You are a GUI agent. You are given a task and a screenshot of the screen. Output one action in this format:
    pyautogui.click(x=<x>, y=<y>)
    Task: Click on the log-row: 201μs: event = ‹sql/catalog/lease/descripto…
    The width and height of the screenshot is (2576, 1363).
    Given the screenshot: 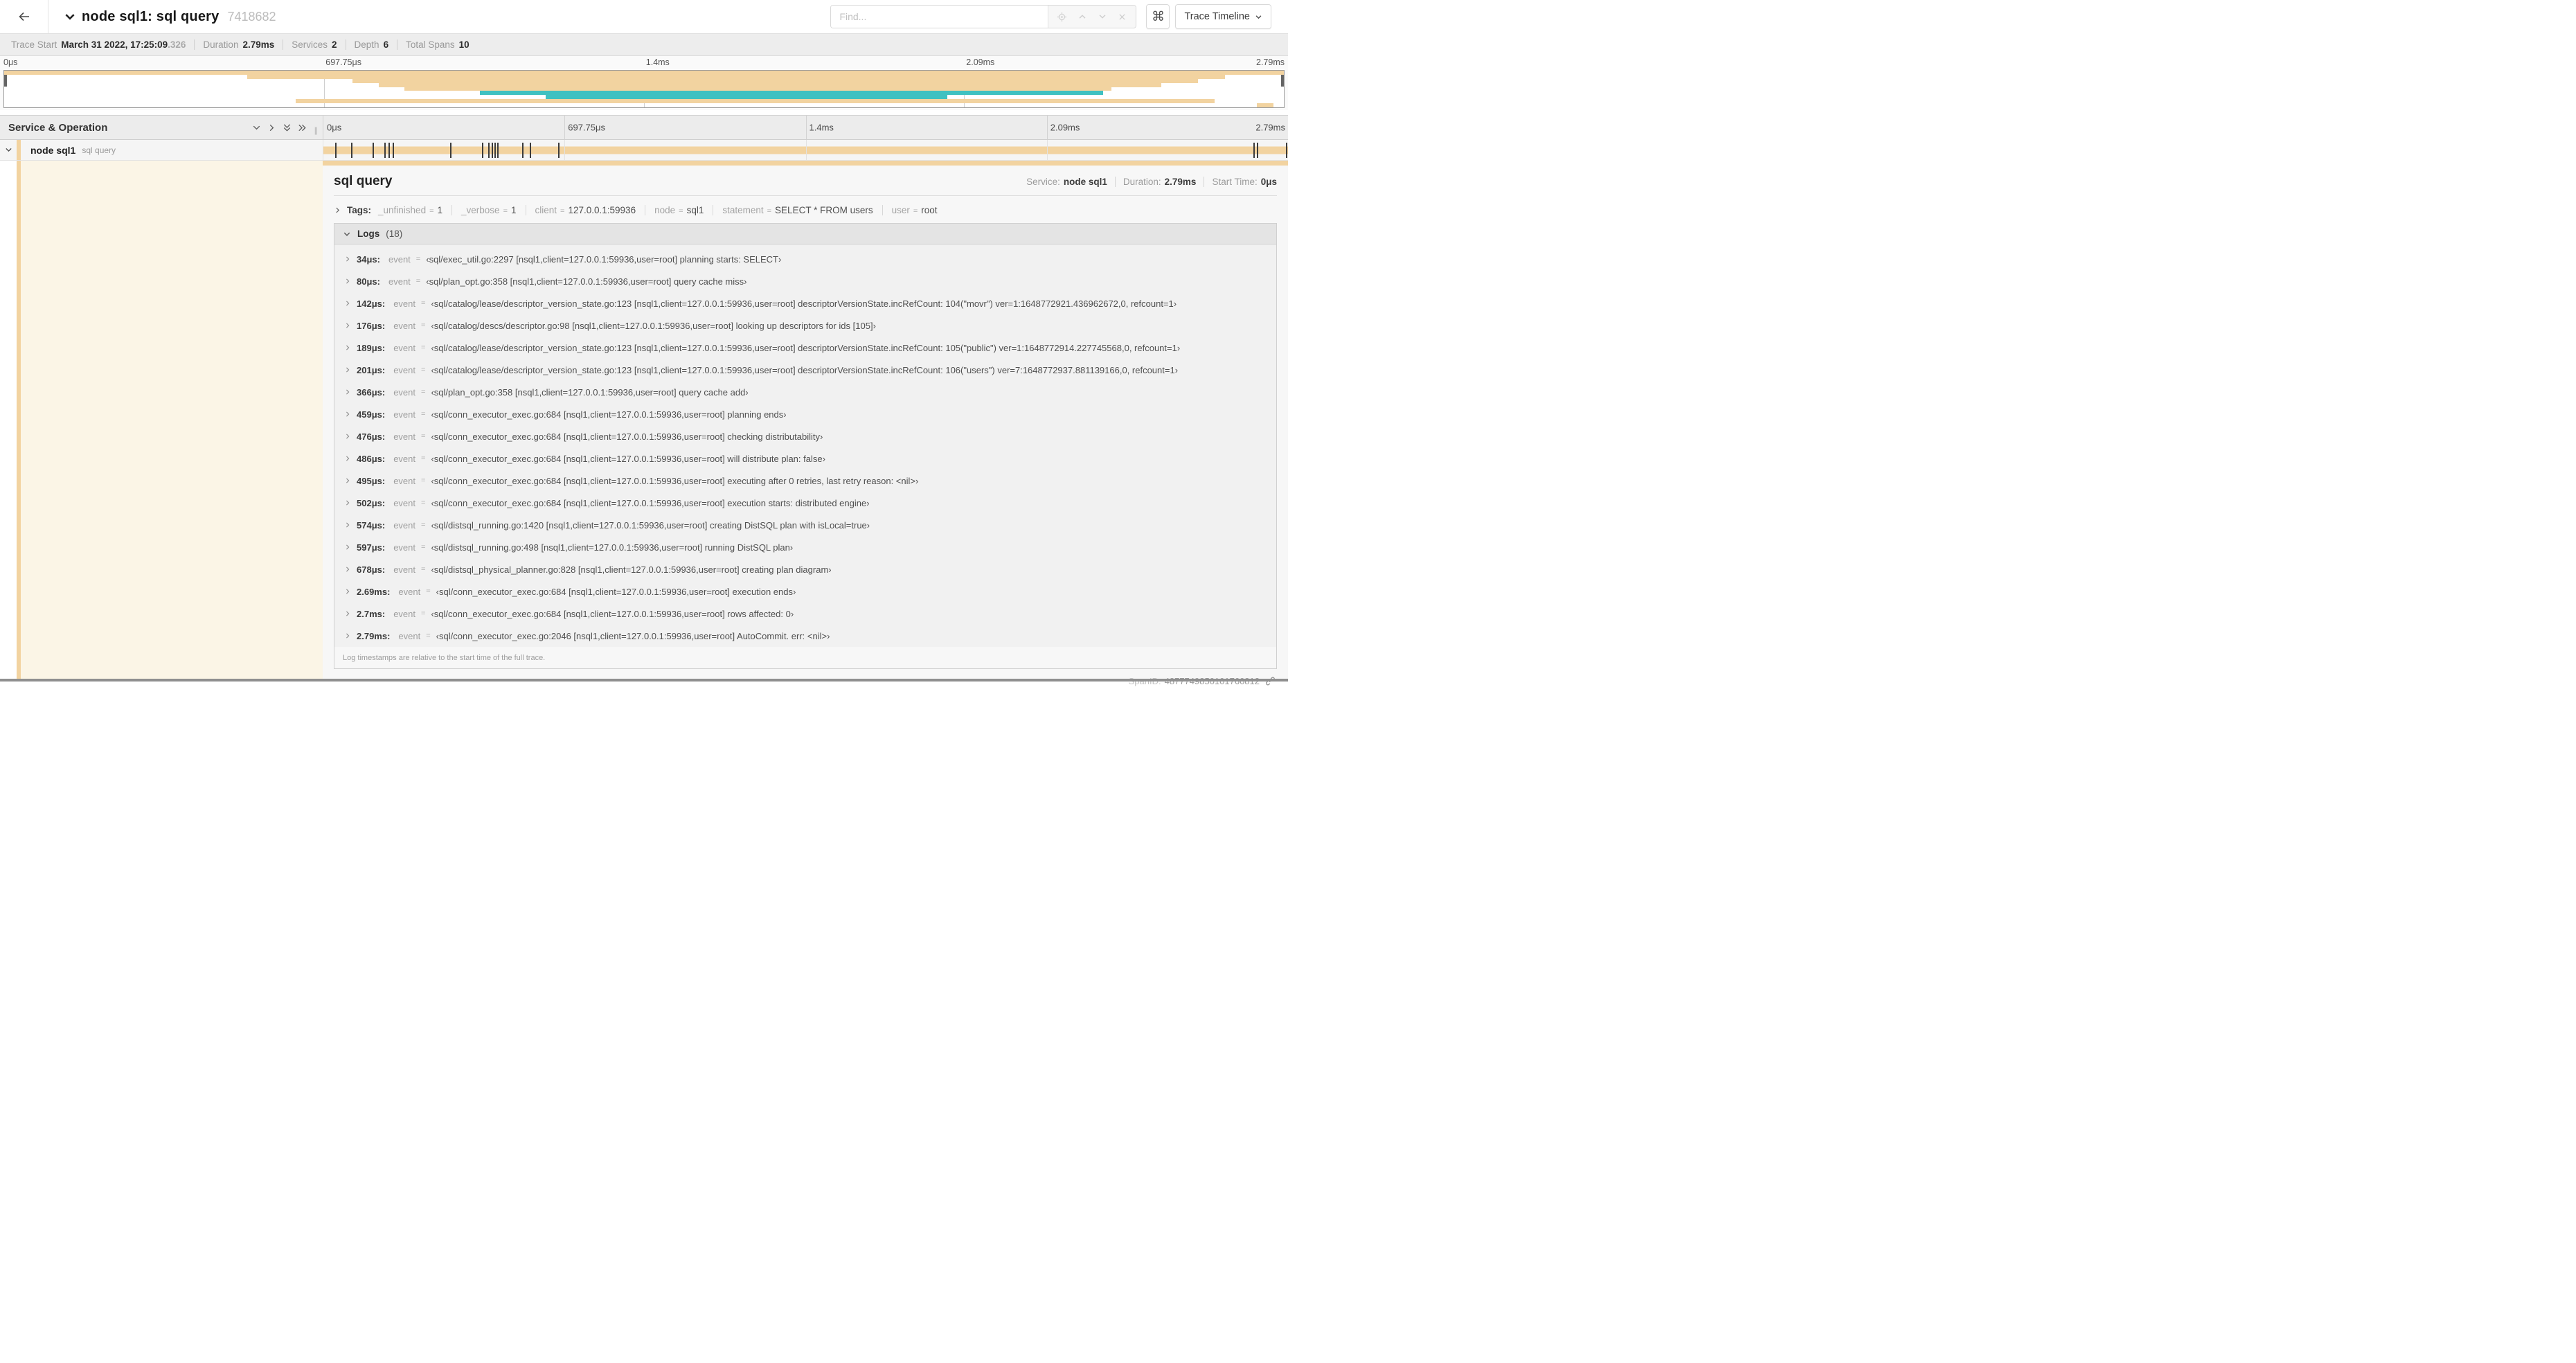 What is the action you would take?
    pyautogui.click(x=808, y=370)
    